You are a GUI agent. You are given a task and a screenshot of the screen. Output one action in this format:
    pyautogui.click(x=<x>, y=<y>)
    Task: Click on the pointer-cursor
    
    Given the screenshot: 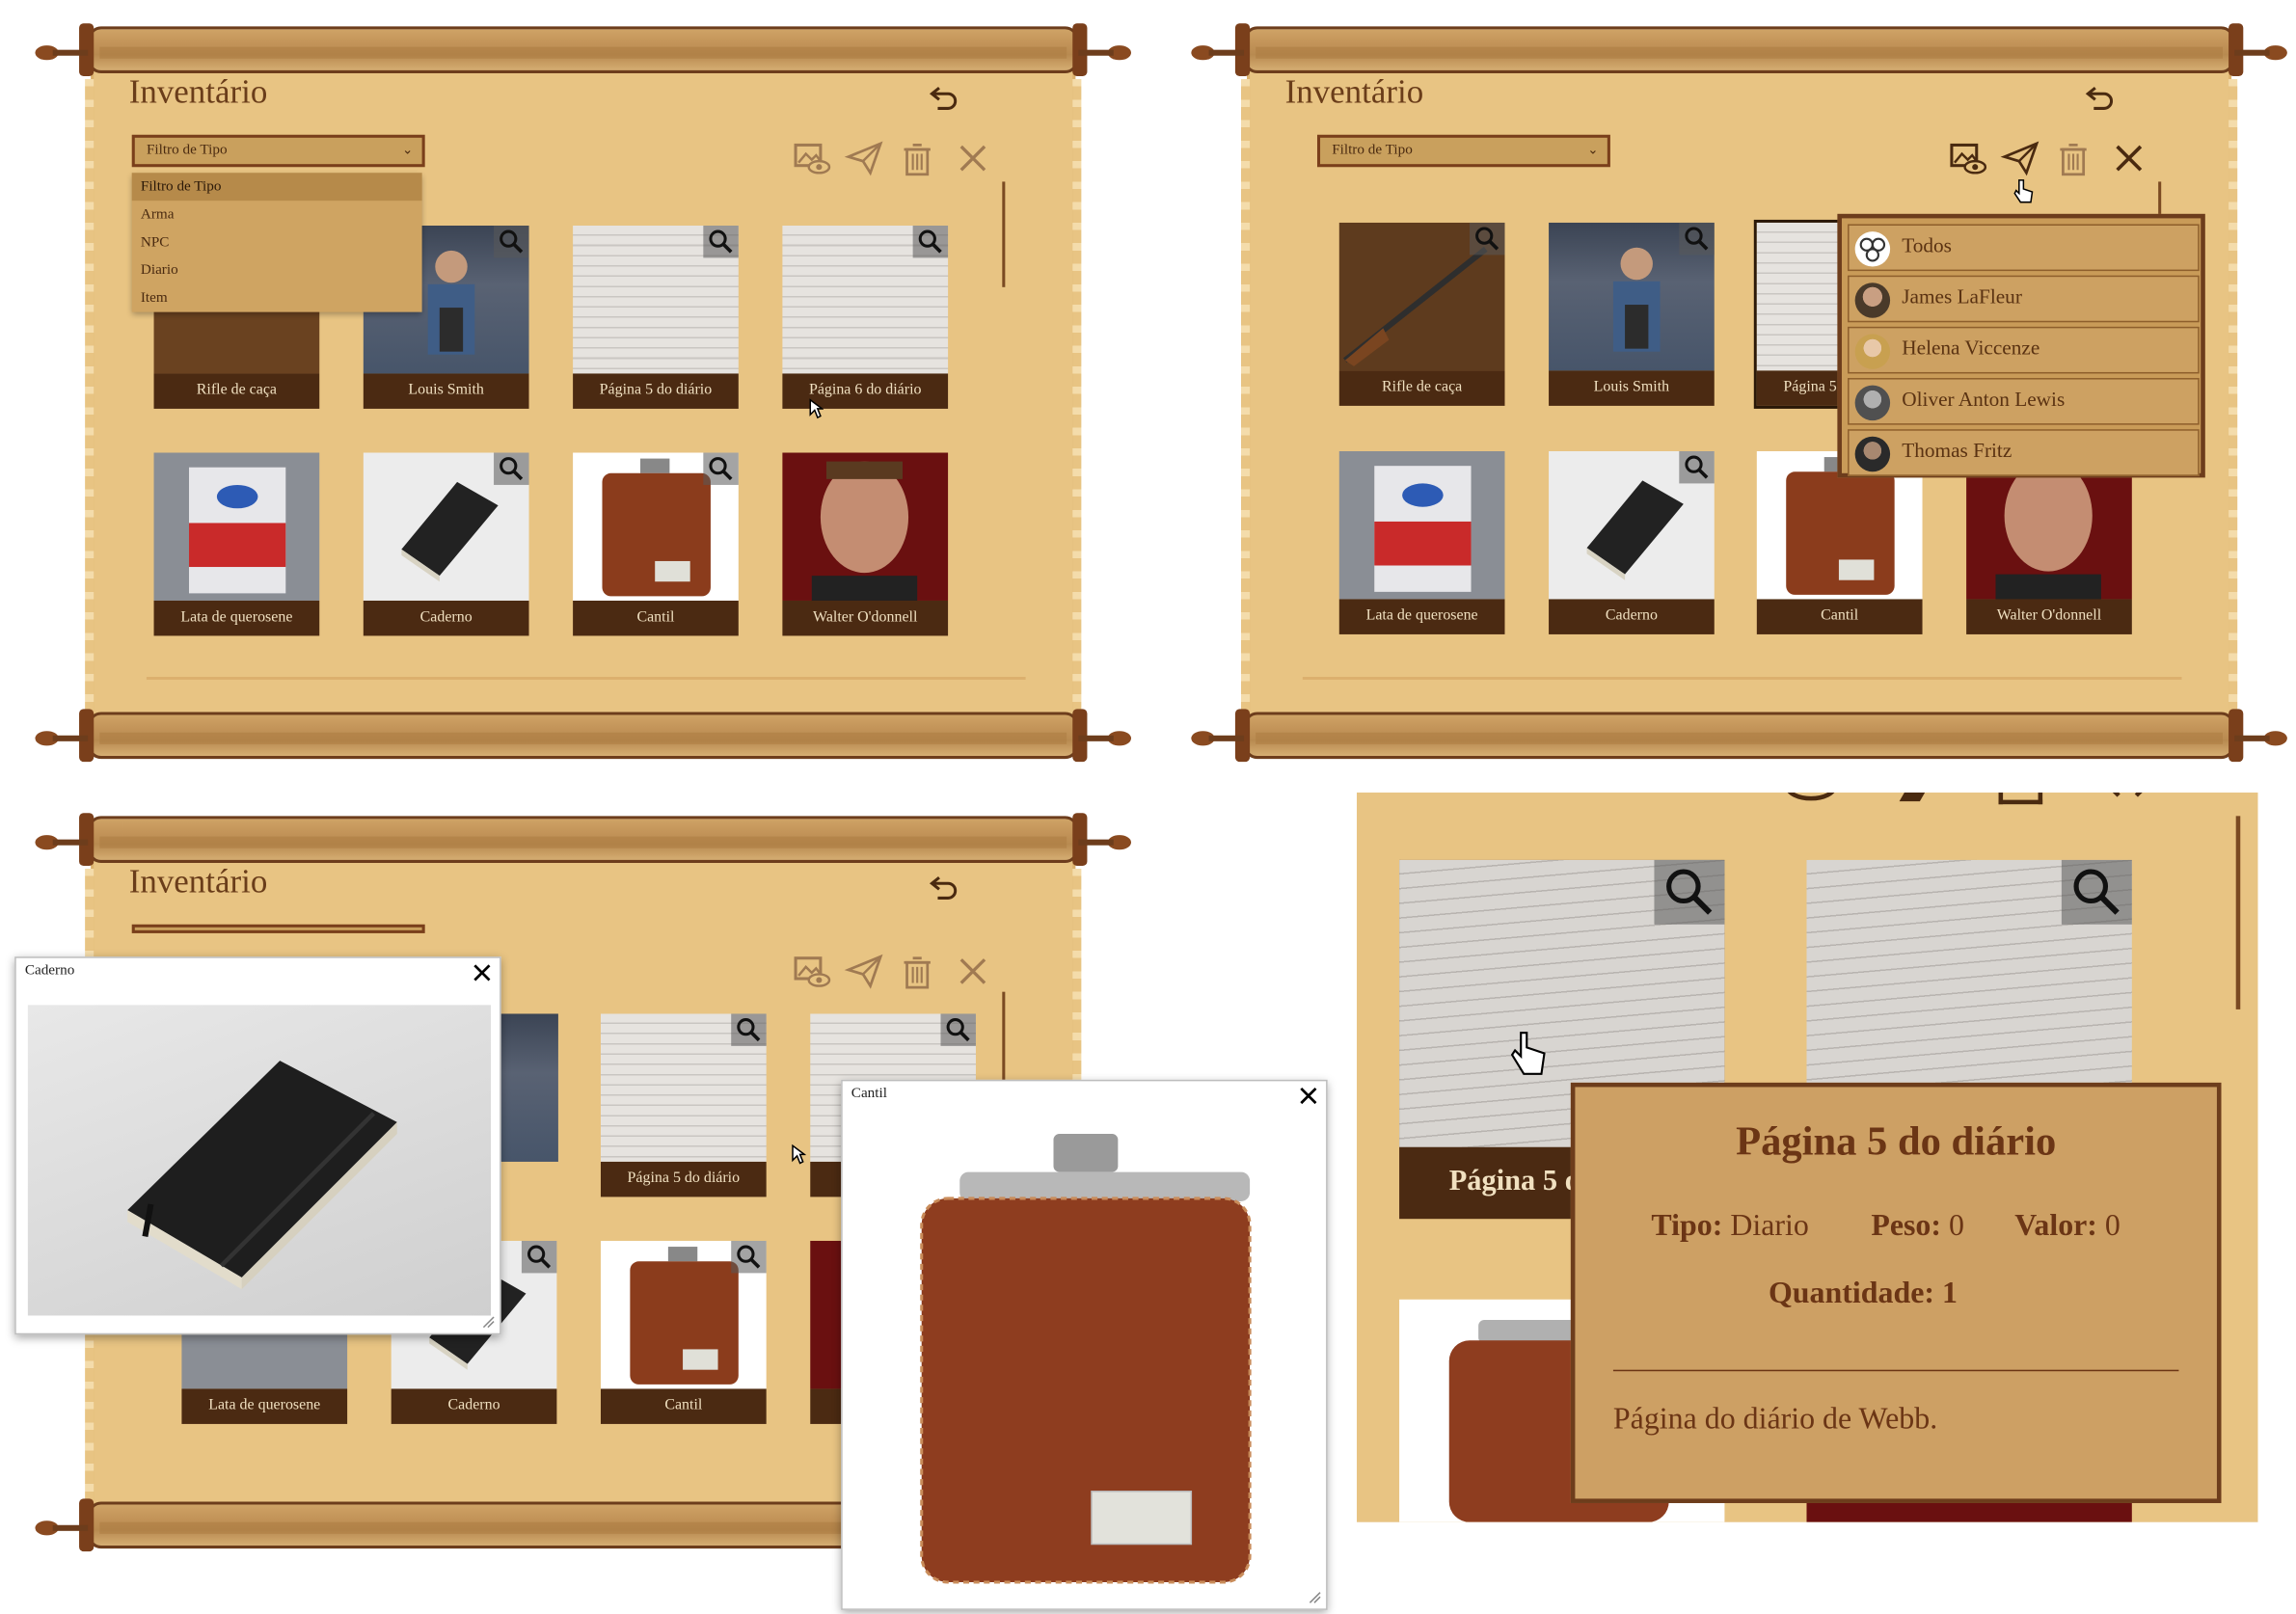 What is the action you would take?
    pyautogui.click(x=2023, y=191)
    